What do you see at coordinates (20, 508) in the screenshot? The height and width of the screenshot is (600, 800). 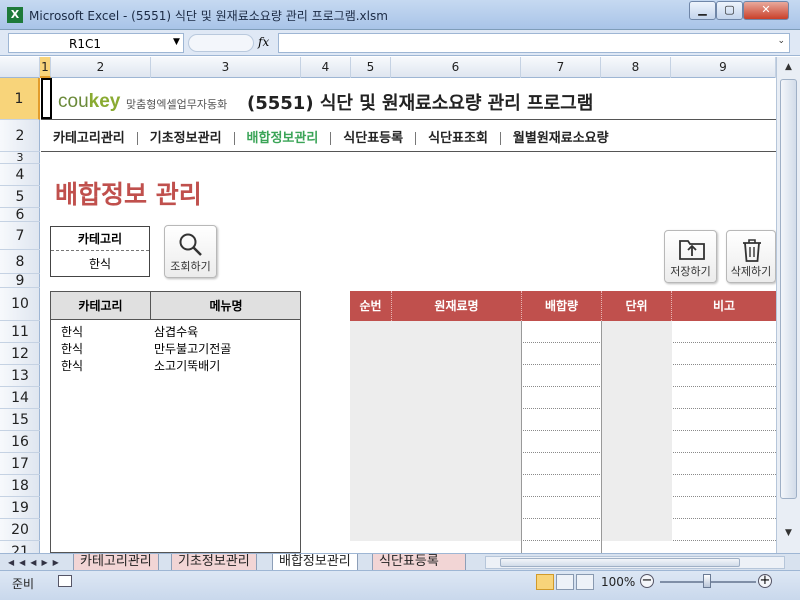 I see `row-header: 19` at bounding box center [20, 508].